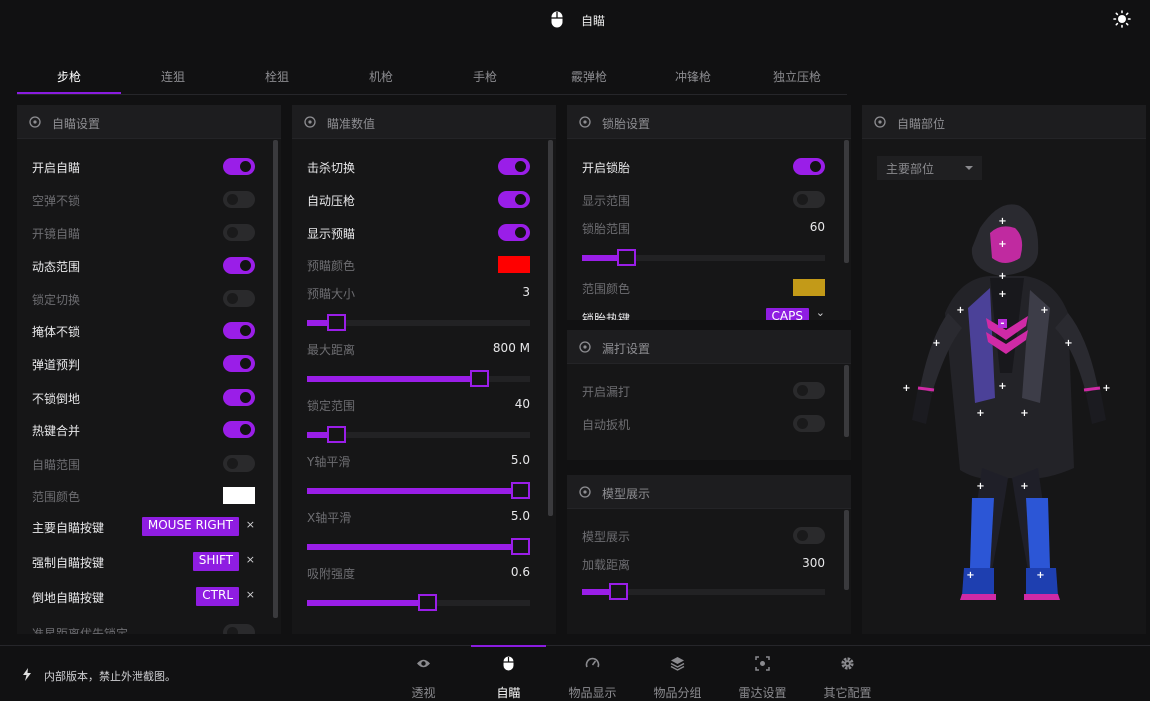 This screenshot has height=701, width=1150. I want to click on load-distance-slider, so click(703, 591).